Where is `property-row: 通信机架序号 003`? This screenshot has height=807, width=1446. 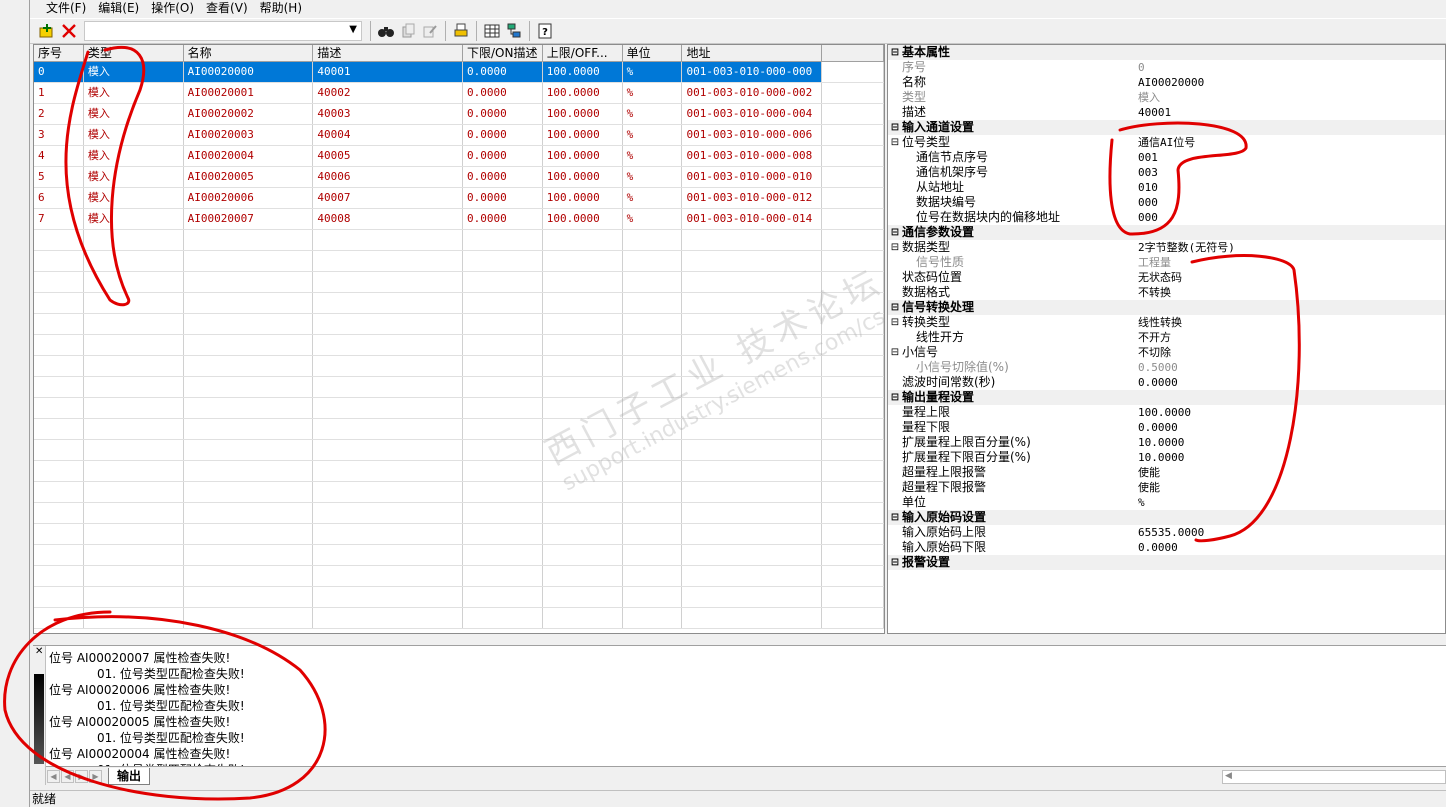 property-row: 通信机架序号 003 is located at coordinates (1166, 172).